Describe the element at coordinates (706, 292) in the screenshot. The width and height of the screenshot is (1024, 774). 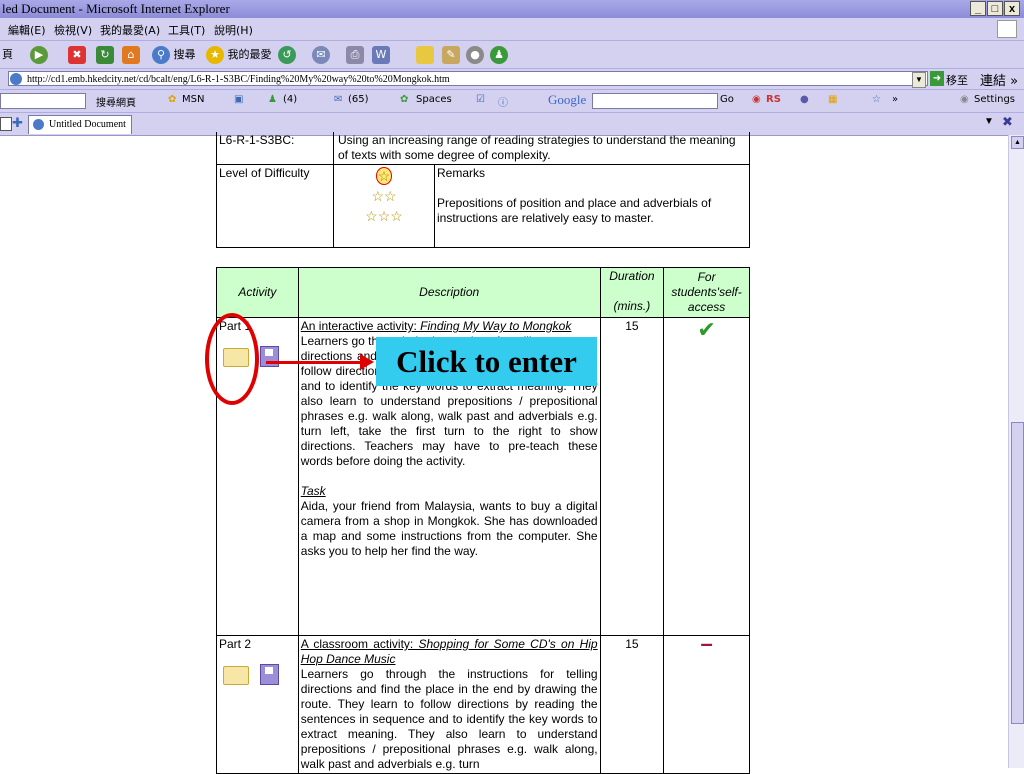
I see `header-access: For students'self-access` at that location.